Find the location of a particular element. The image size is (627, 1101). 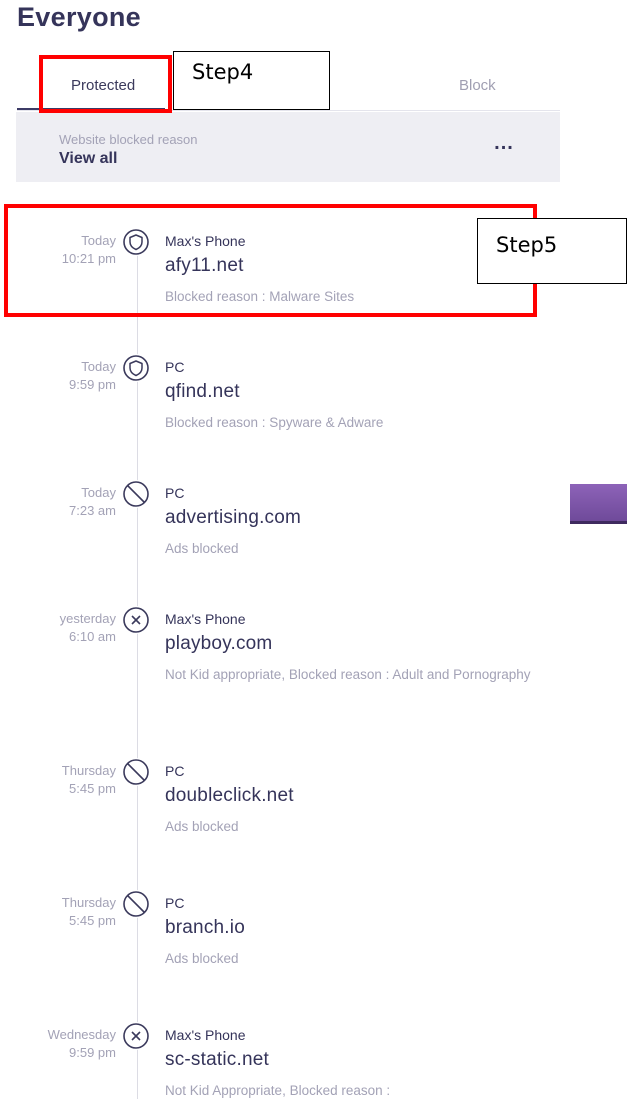

step4-highlight-box is located at coordinates (105, 84).